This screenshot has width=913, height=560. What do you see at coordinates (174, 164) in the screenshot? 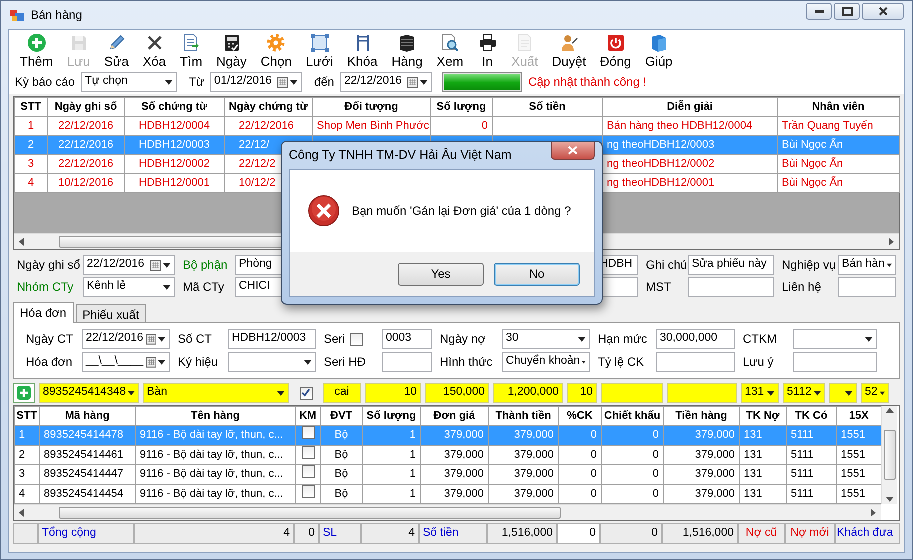
I see `table-cell: HDBH12/0002` at bounding box center [174, 164].